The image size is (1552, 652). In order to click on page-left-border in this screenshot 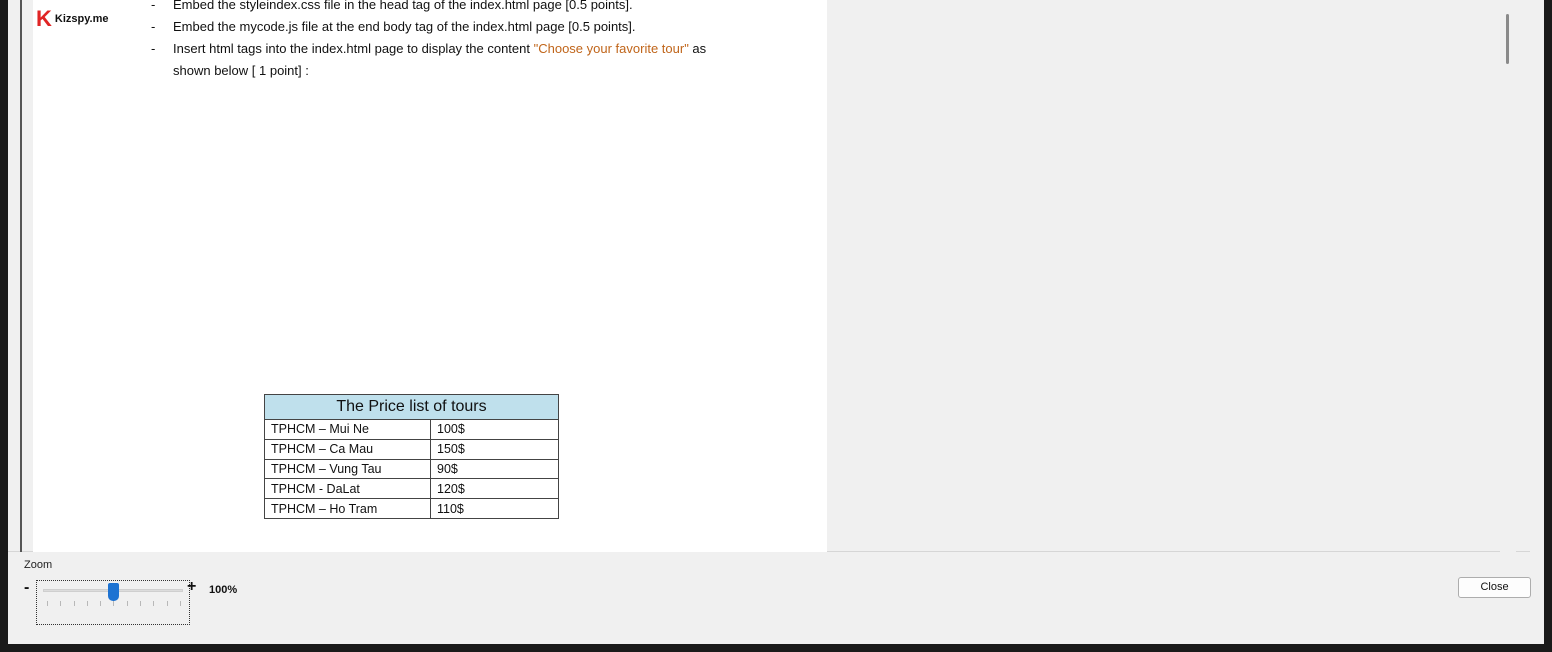, I will do `click(21, 276)`.